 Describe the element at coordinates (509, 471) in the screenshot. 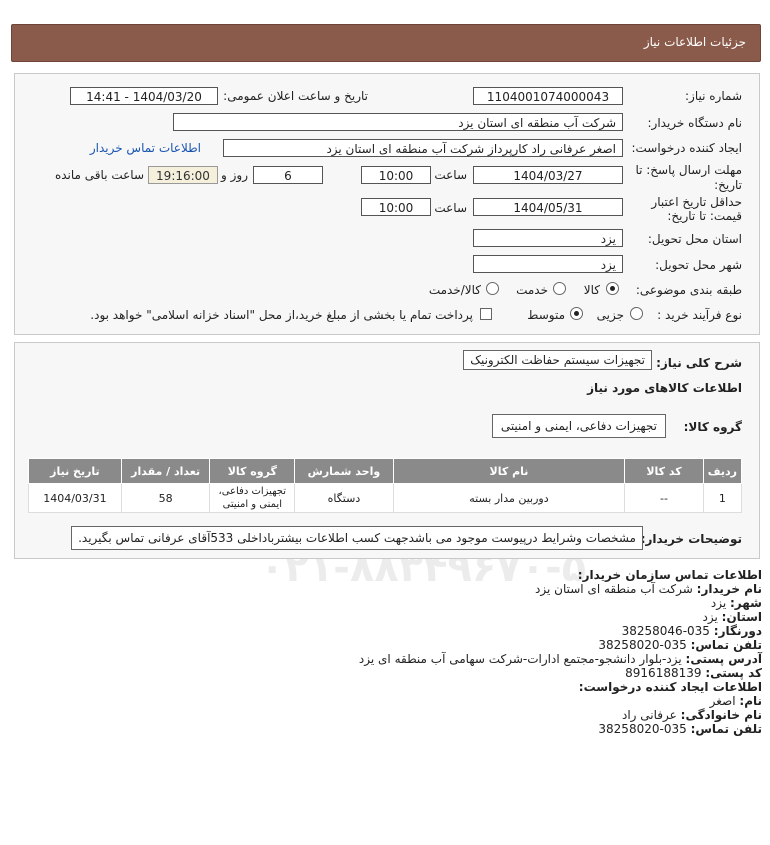

I see `col-name: نام کالا` at that location.